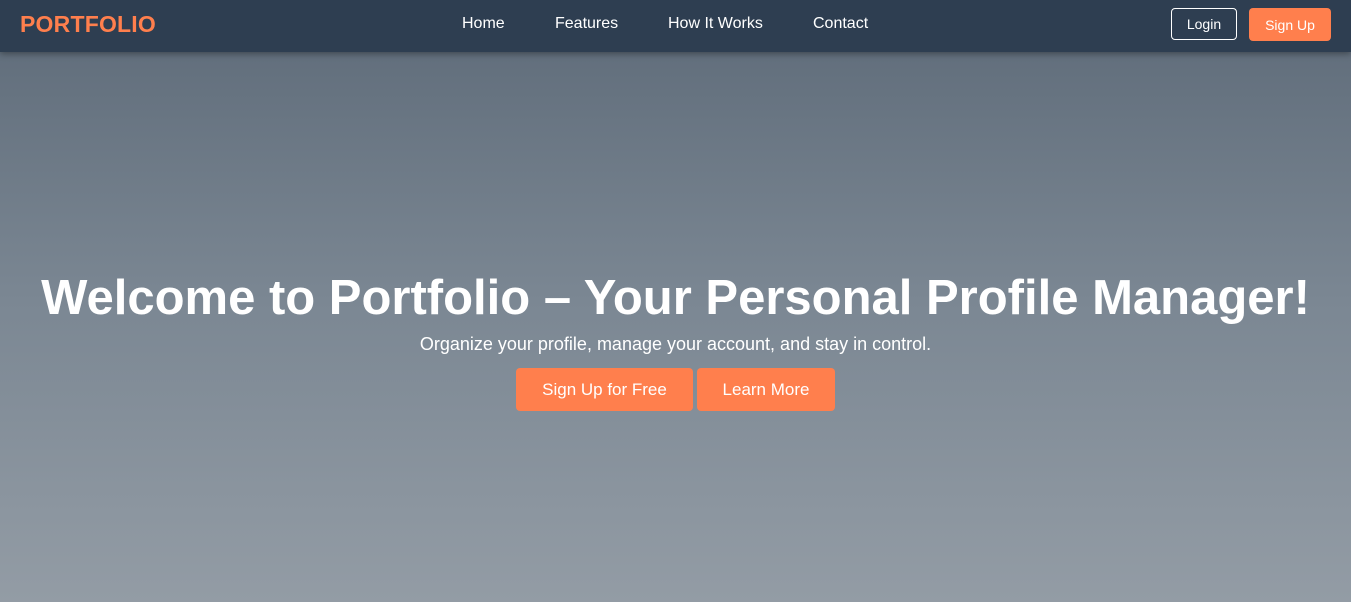 Image resolution: width=1351 pixels, height=602 pixels. What do you see at coordinates (1204, 24) in the screenshot?
I see `login-button: Login` at bounding box center [1204, 24].